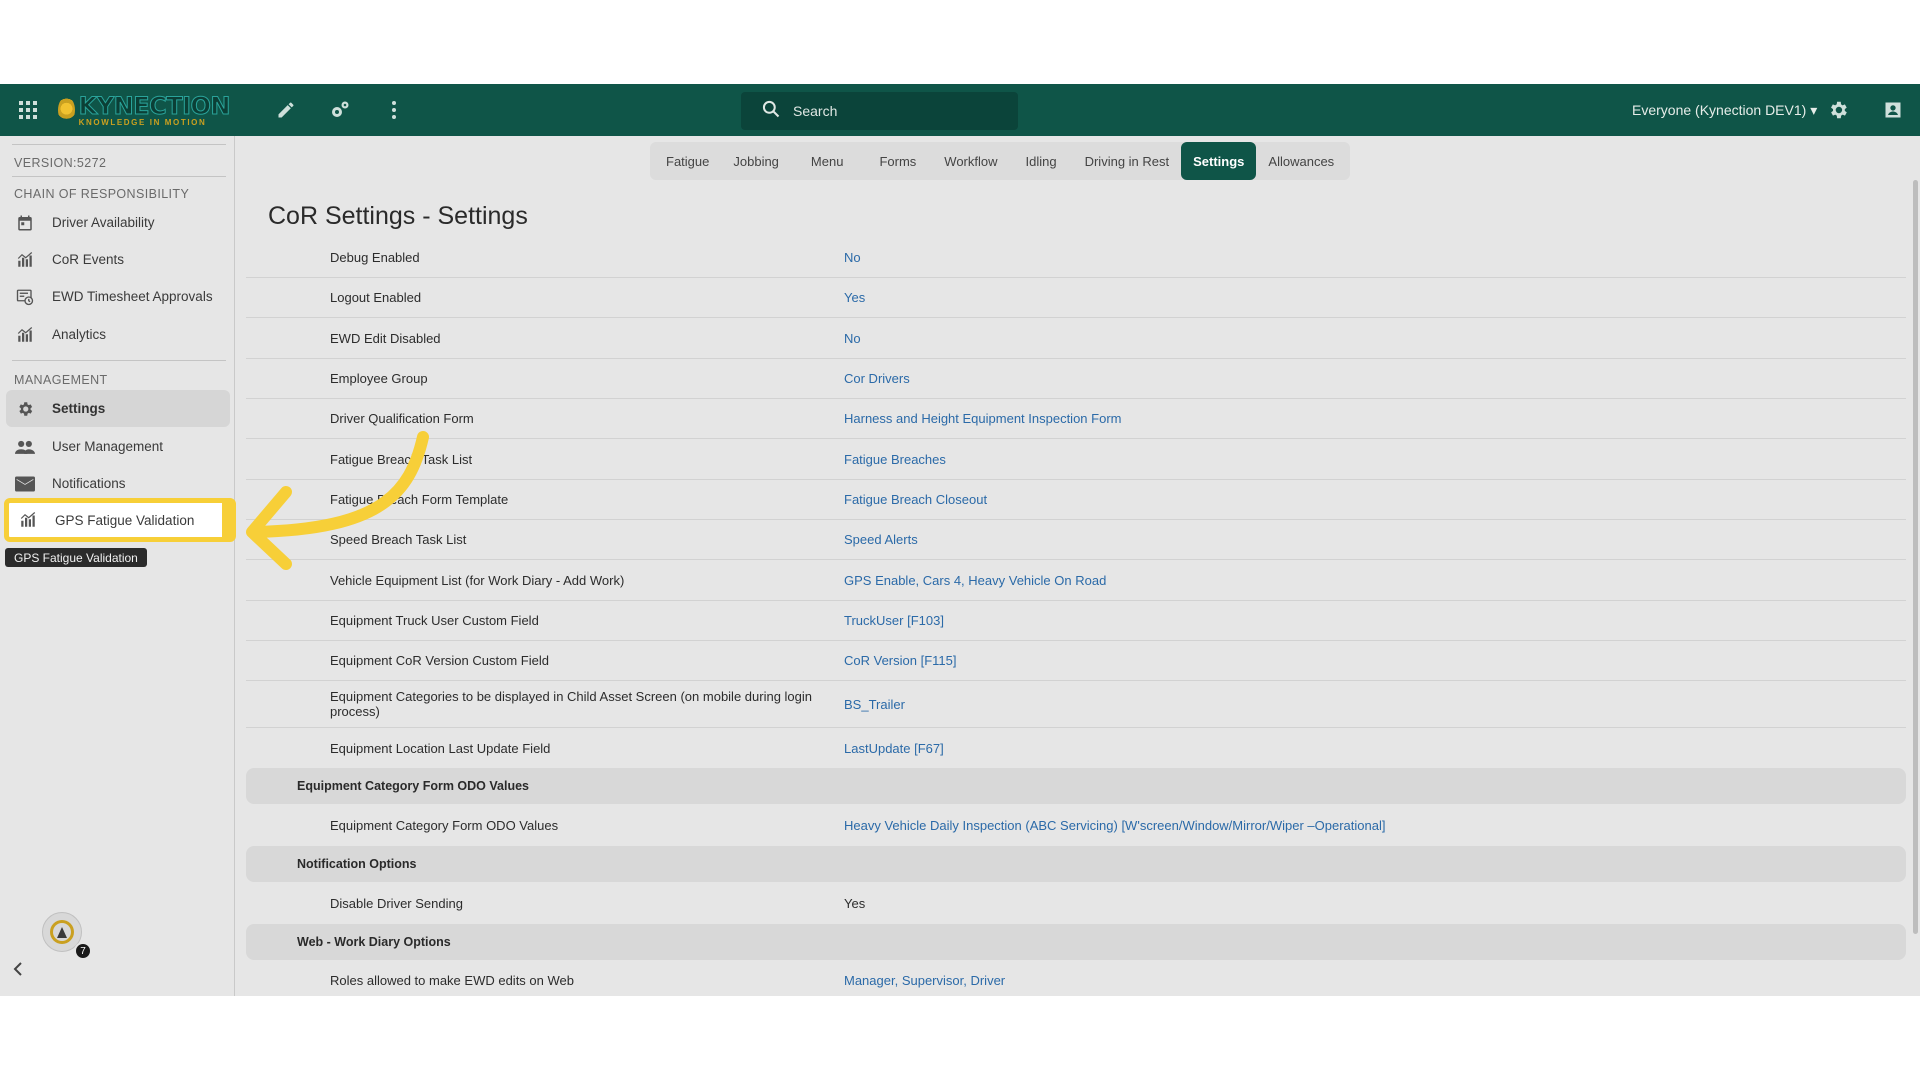  I want to click on sidebar-item-label: Settings, so click(79, 408).